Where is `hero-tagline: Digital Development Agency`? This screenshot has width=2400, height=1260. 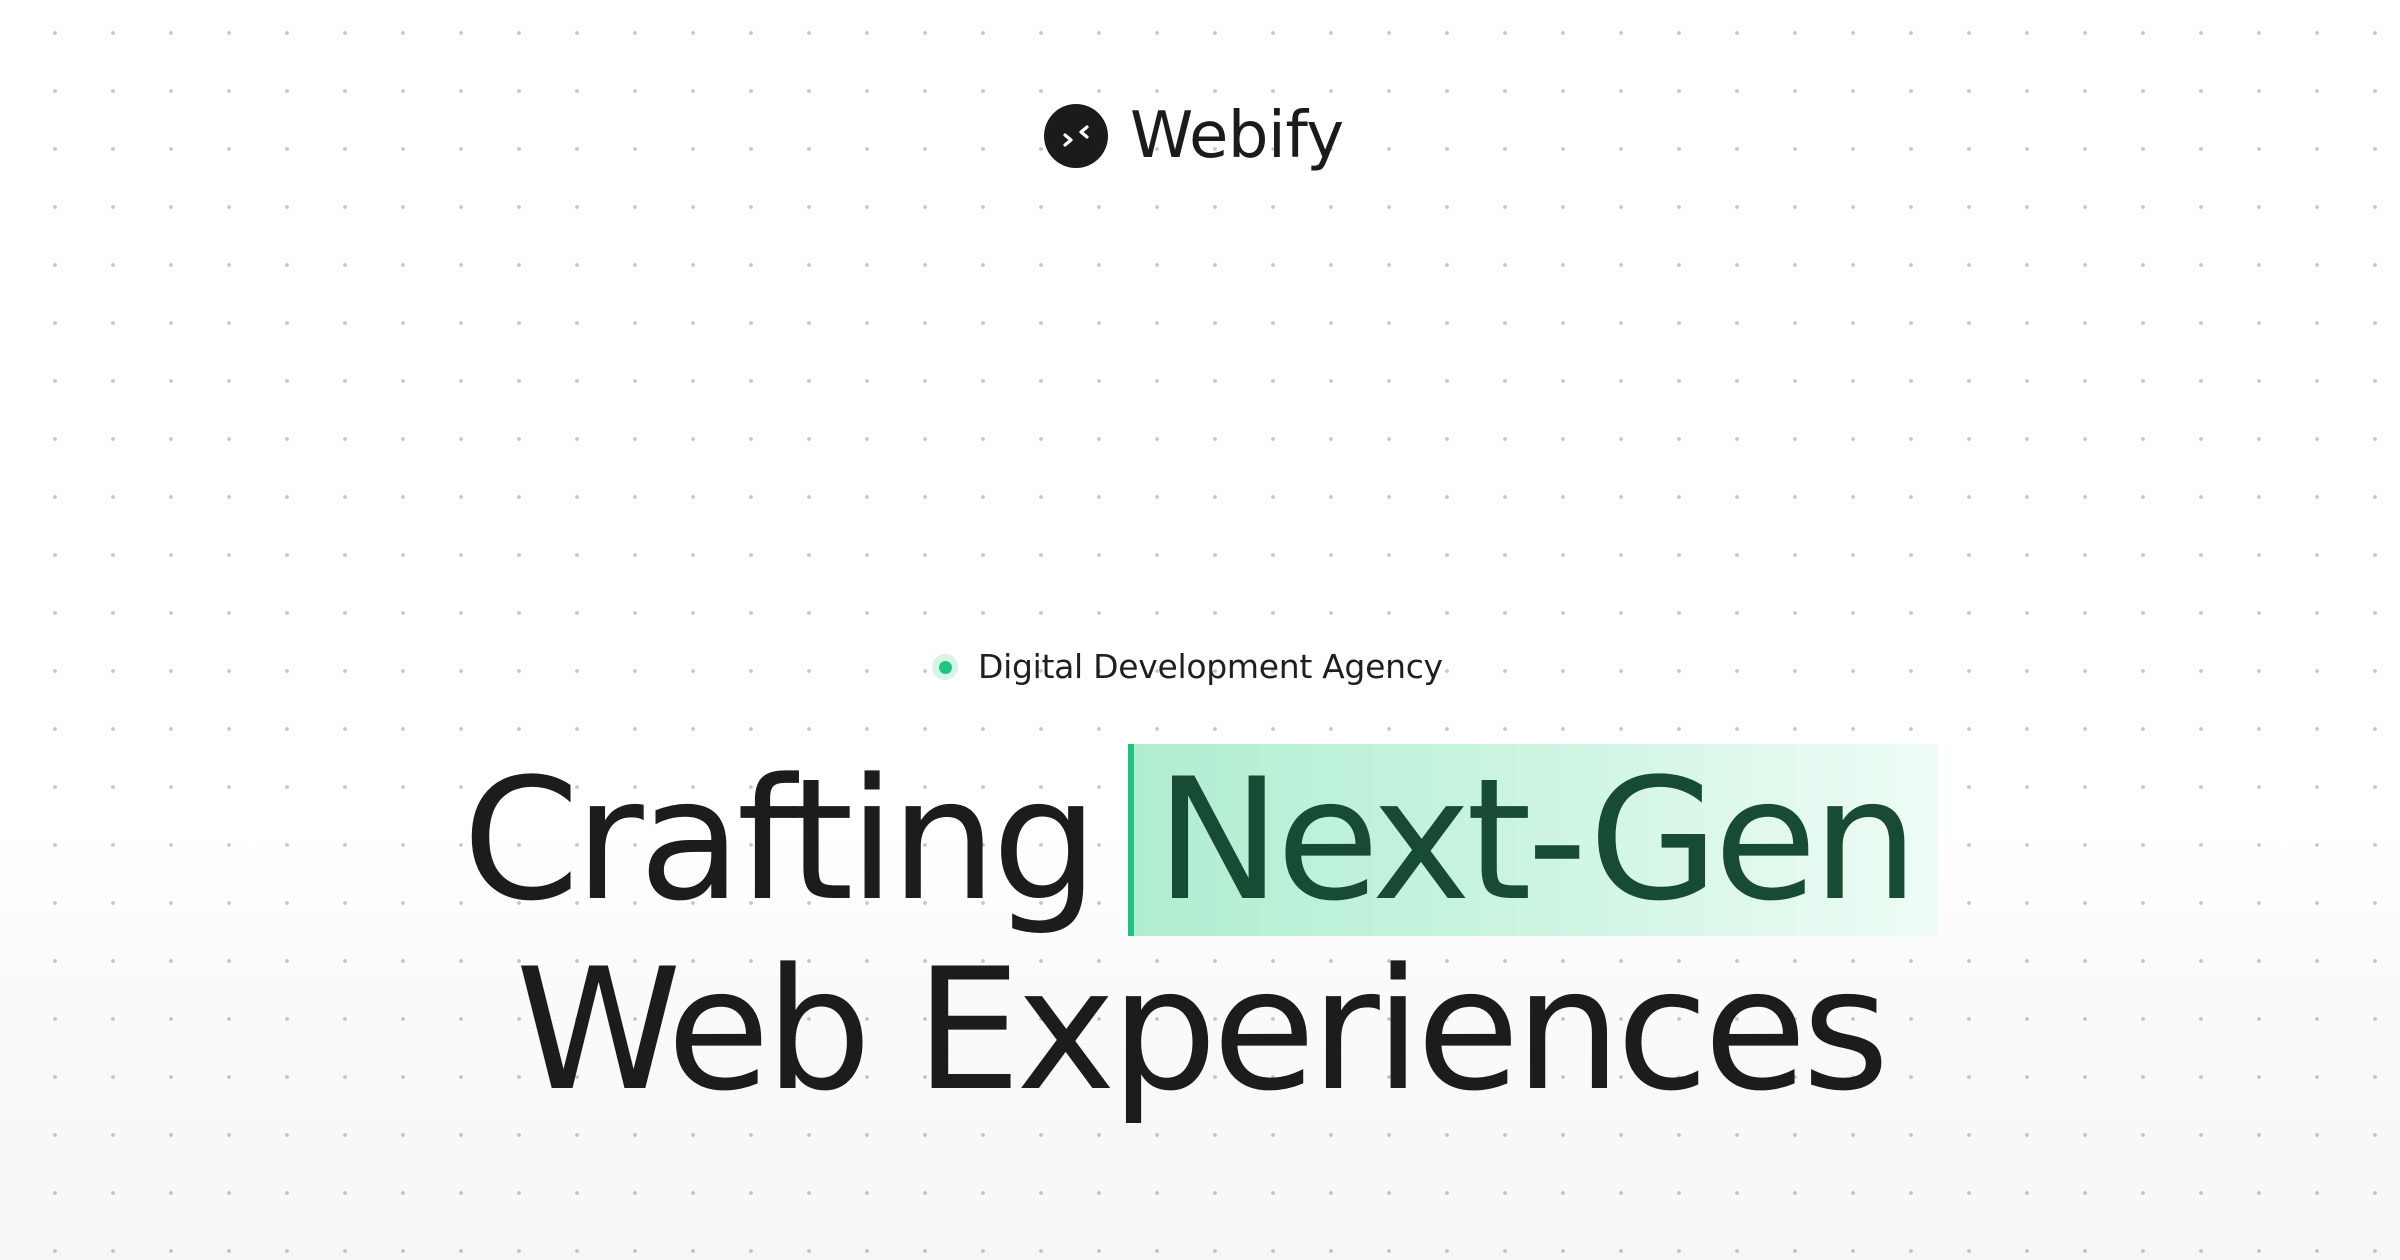
hero-tagline: Digital Development Agency is located at coordinates (1187, 667).